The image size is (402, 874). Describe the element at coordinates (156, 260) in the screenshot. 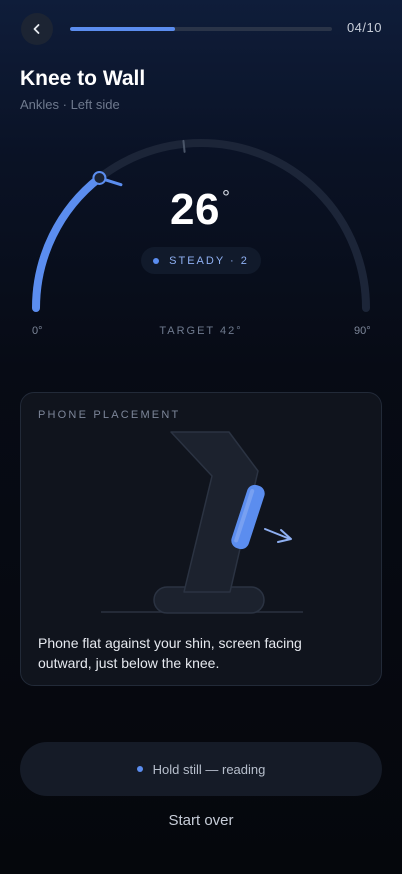

I see `steady-dot` at that location.